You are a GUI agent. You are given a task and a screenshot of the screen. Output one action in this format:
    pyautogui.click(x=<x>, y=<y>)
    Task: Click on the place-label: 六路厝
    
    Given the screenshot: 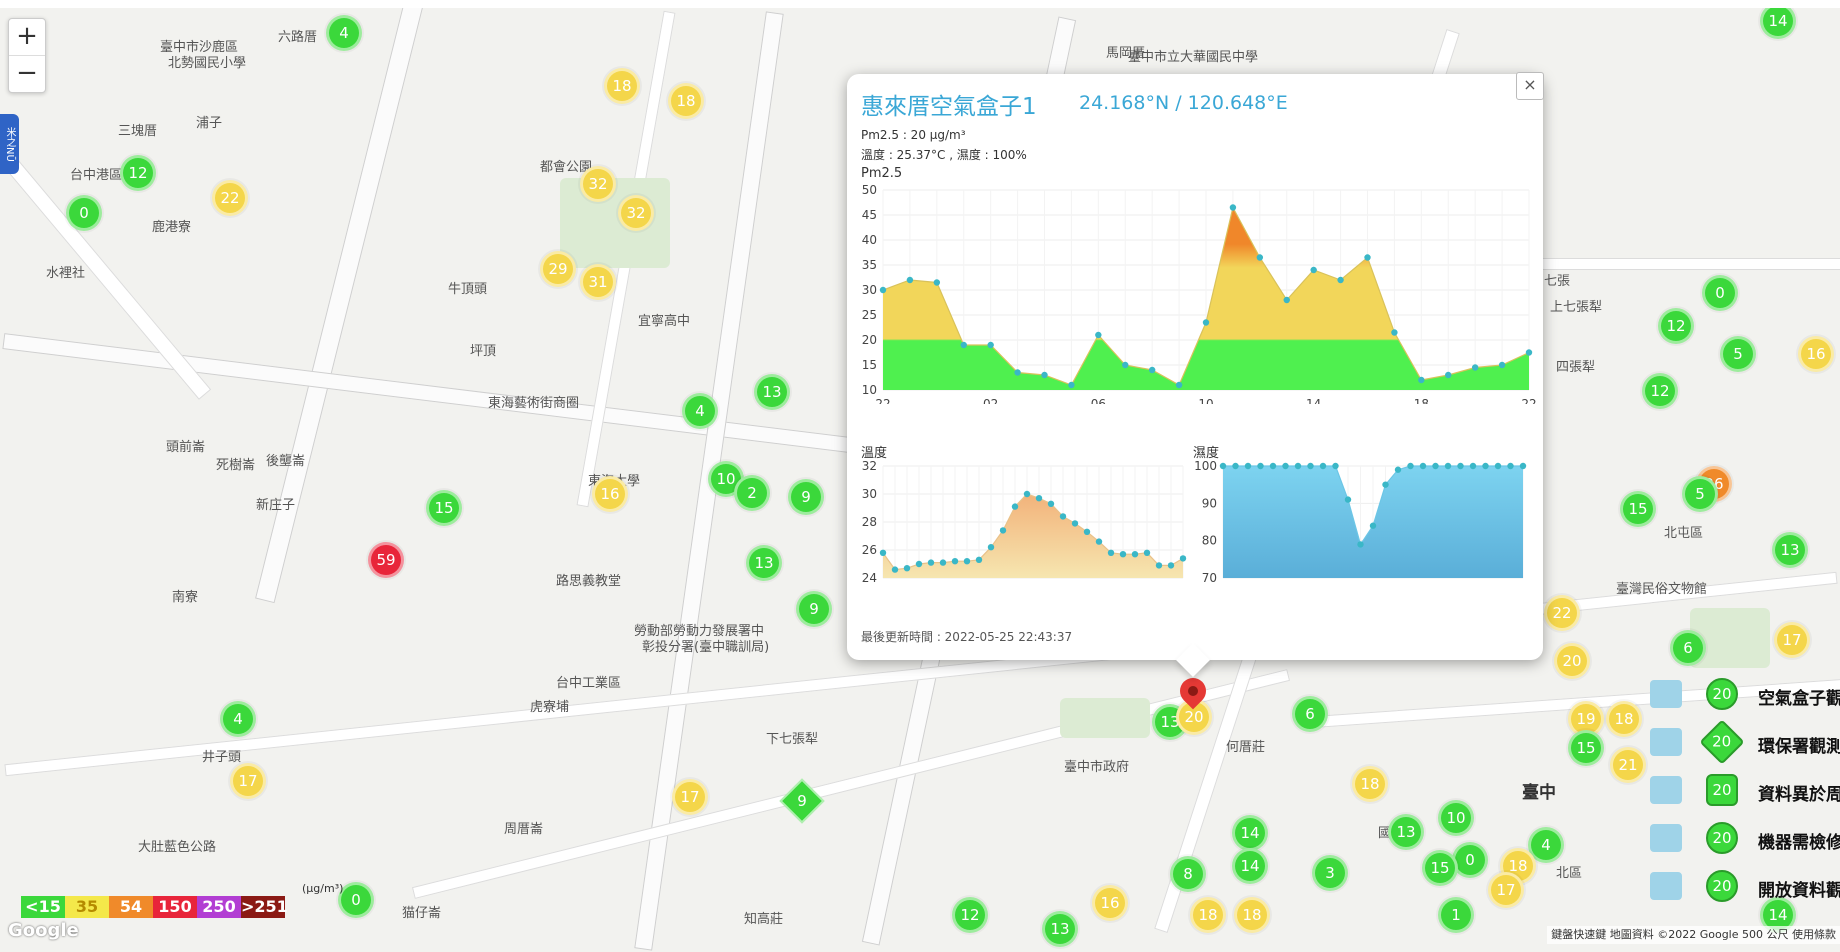 What is the action you would take?
    pyautogui.click(x=298, y=37)
    